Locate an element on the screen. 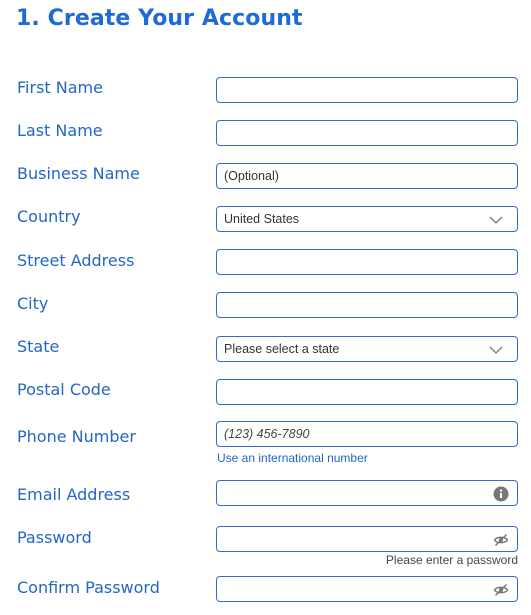 The image size is (531, 615). password-label: Password is located at coordinates (54, 537).